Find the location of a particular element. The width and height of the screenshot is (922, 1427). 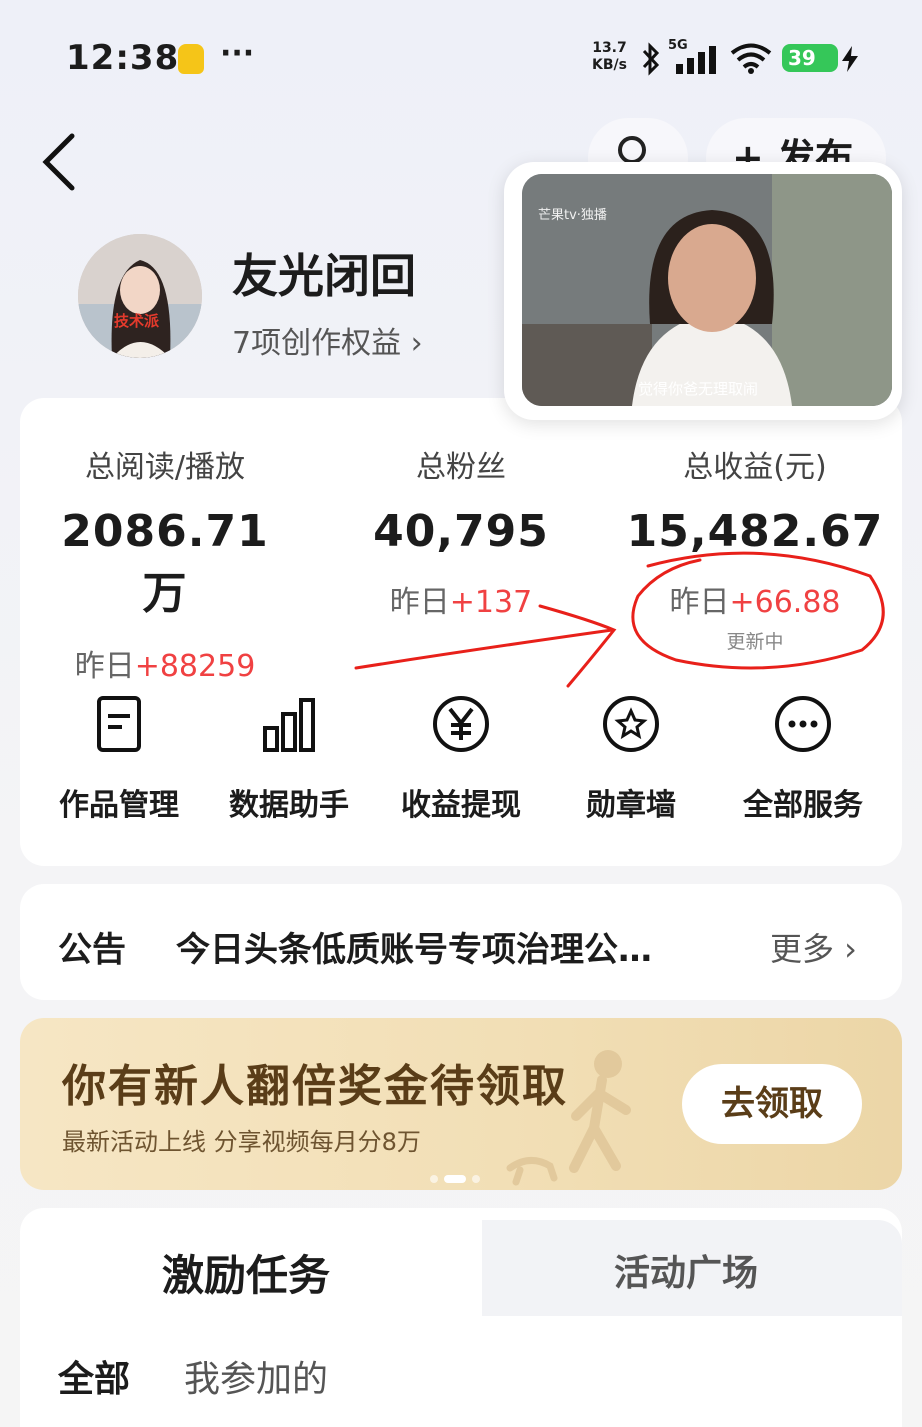

battery-indicator: 39 is located at coordinates (810, 58).